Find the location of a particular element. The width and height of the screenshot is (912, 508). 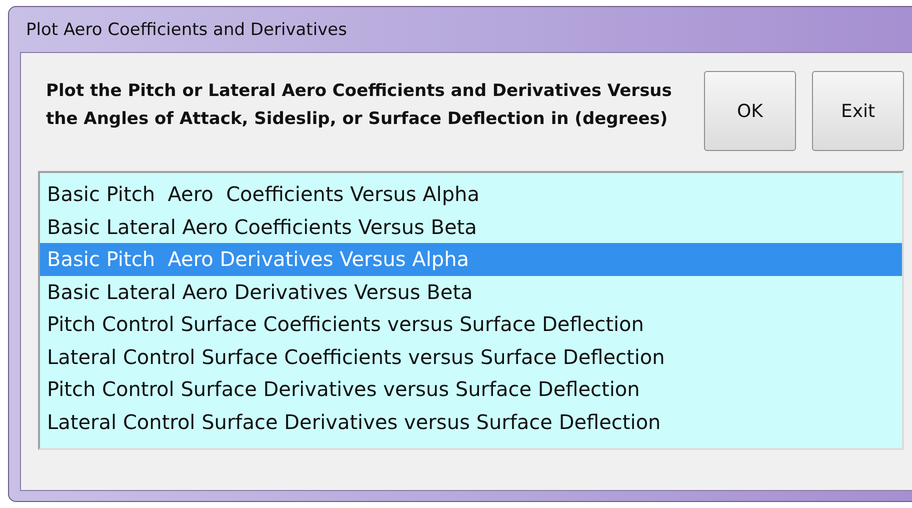

list-item: Basic Lateral Aero Coefficients Versus Beta is located at coordinates (471, 226).